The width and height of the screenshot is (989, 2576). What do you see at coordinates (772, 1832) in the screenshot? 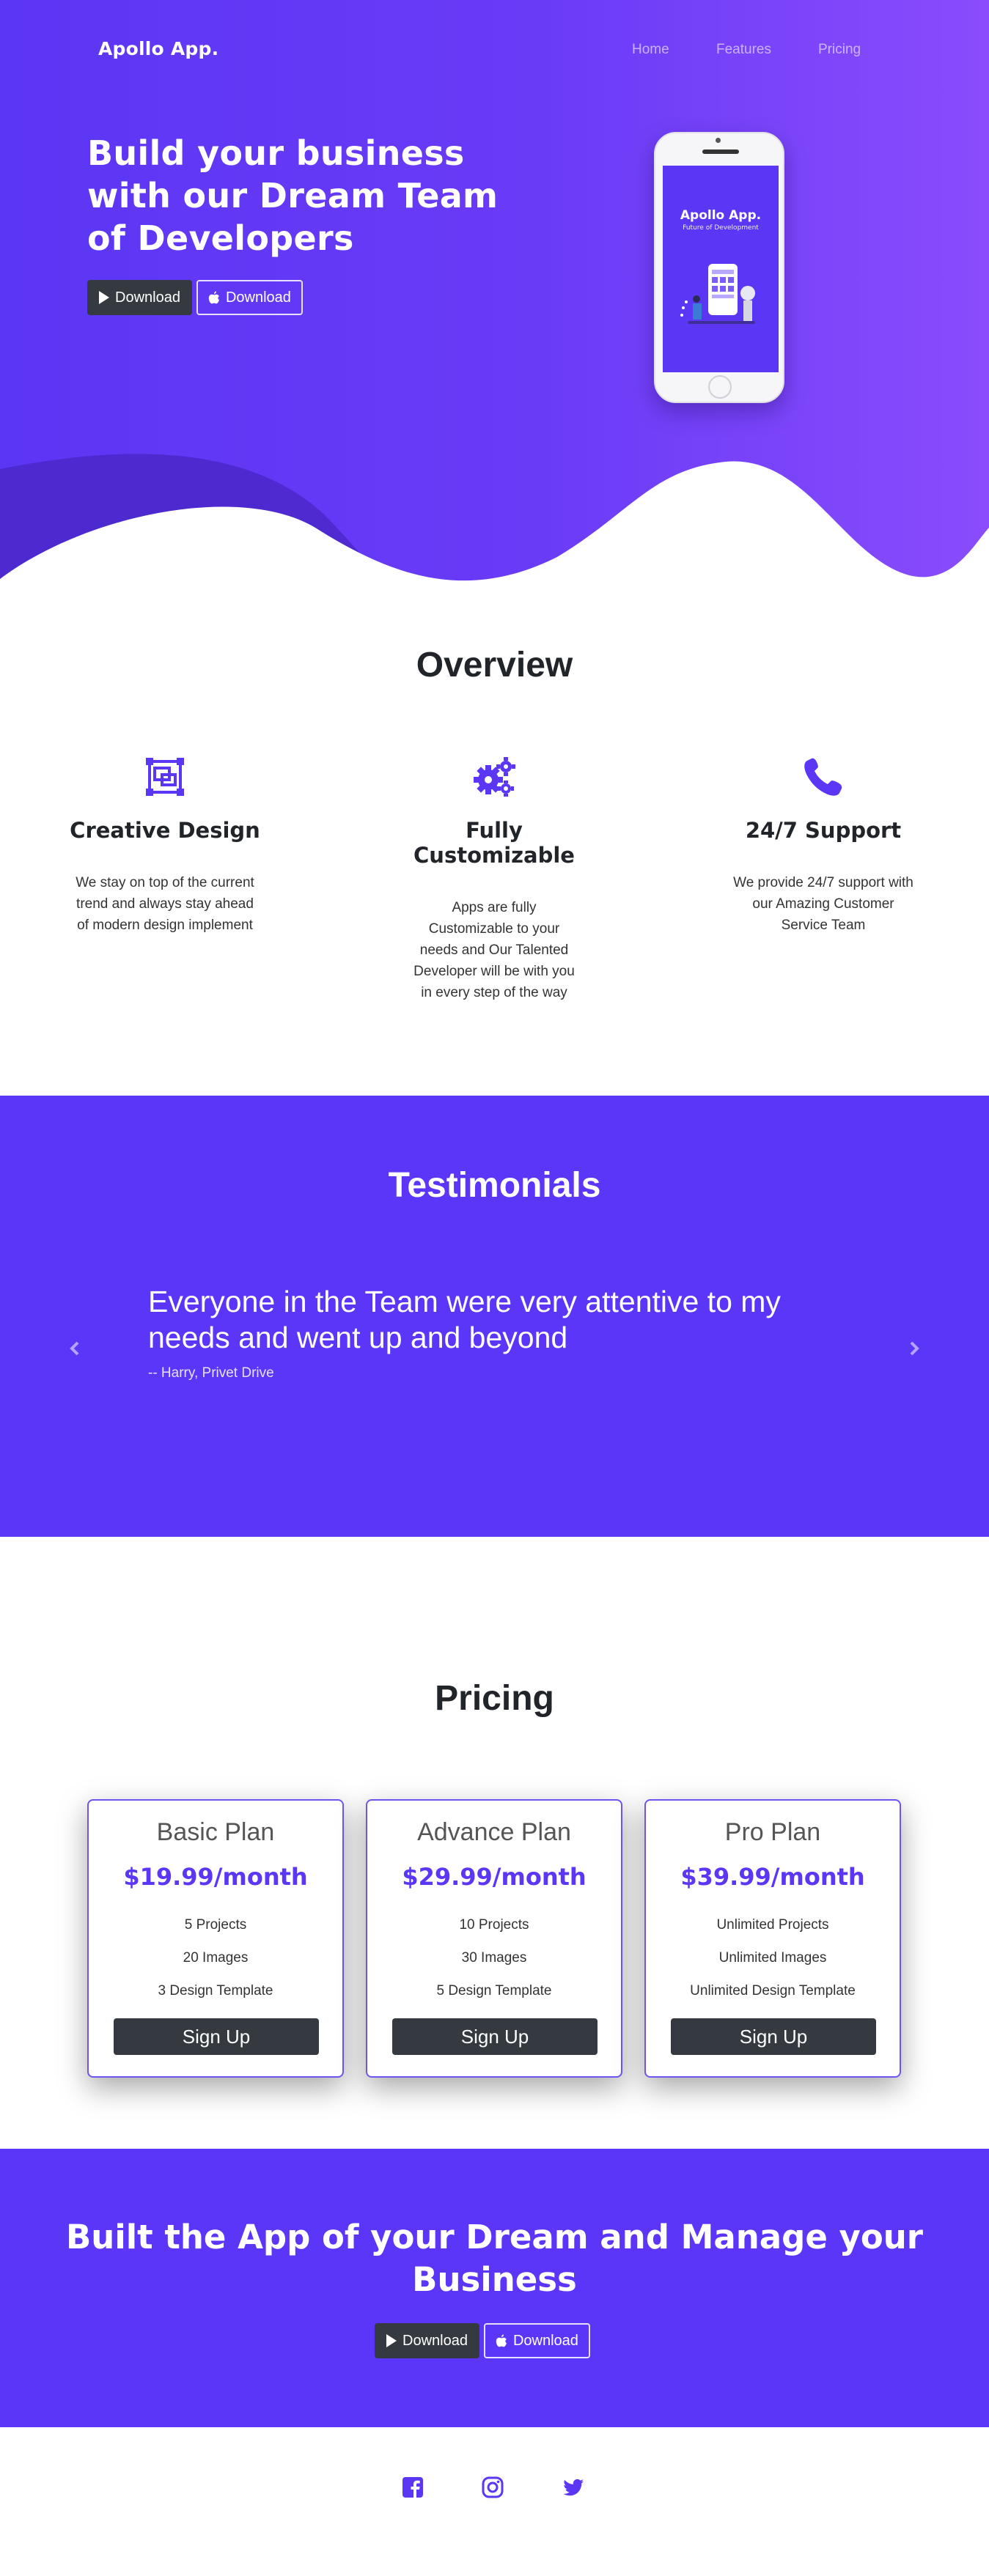
I see `plan-name: Pro Plan` at bounding box center [772, 1832].